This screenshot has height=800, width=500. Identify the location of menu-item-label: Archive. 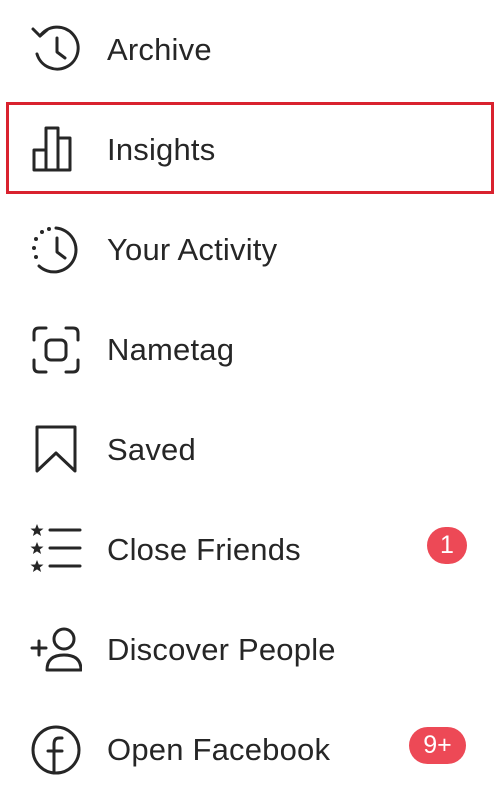
(159, 49).